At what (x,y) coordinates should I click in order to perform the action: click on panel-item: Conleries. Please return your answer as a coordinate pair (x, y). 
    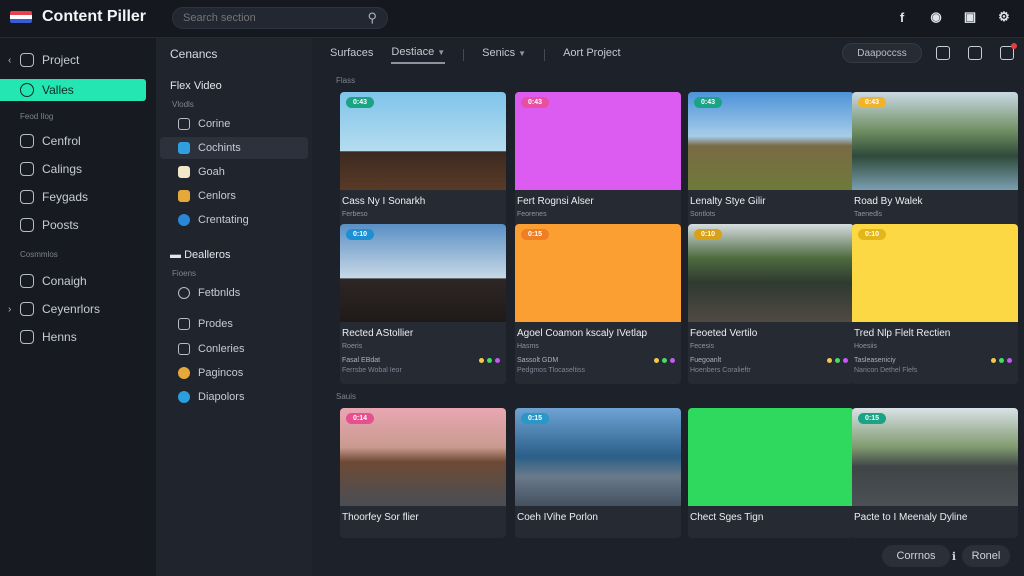
    Looking at the image, I should click on (234, 349).